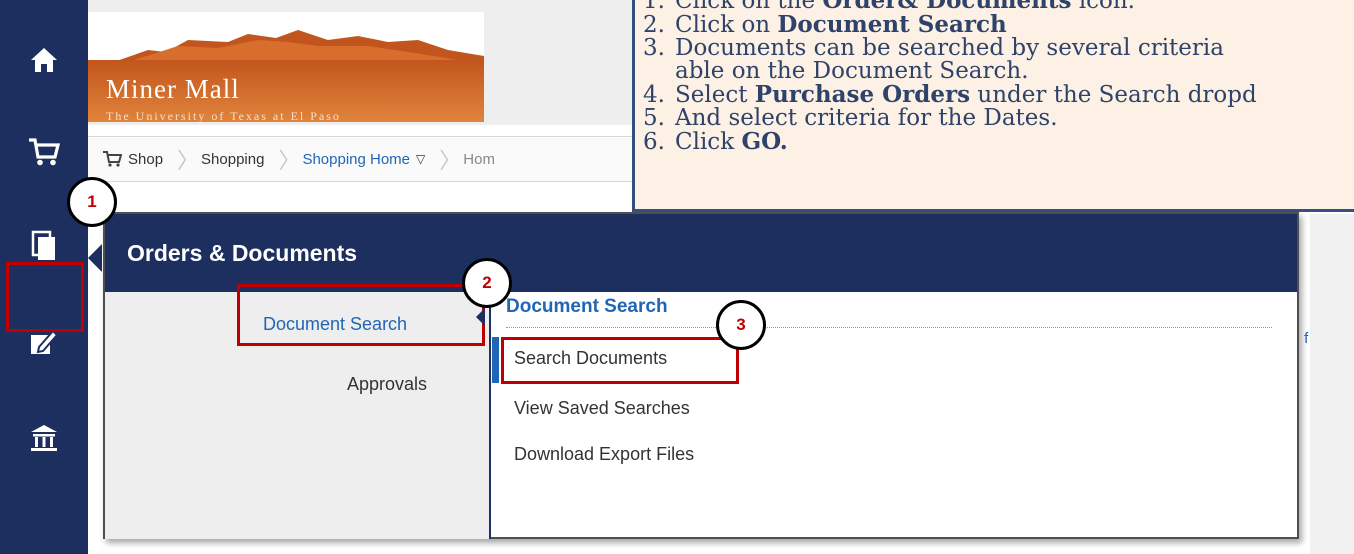 The image size is (1354, 554). I want to click on breadcrumb-label: Shopping, so click(233, 159).